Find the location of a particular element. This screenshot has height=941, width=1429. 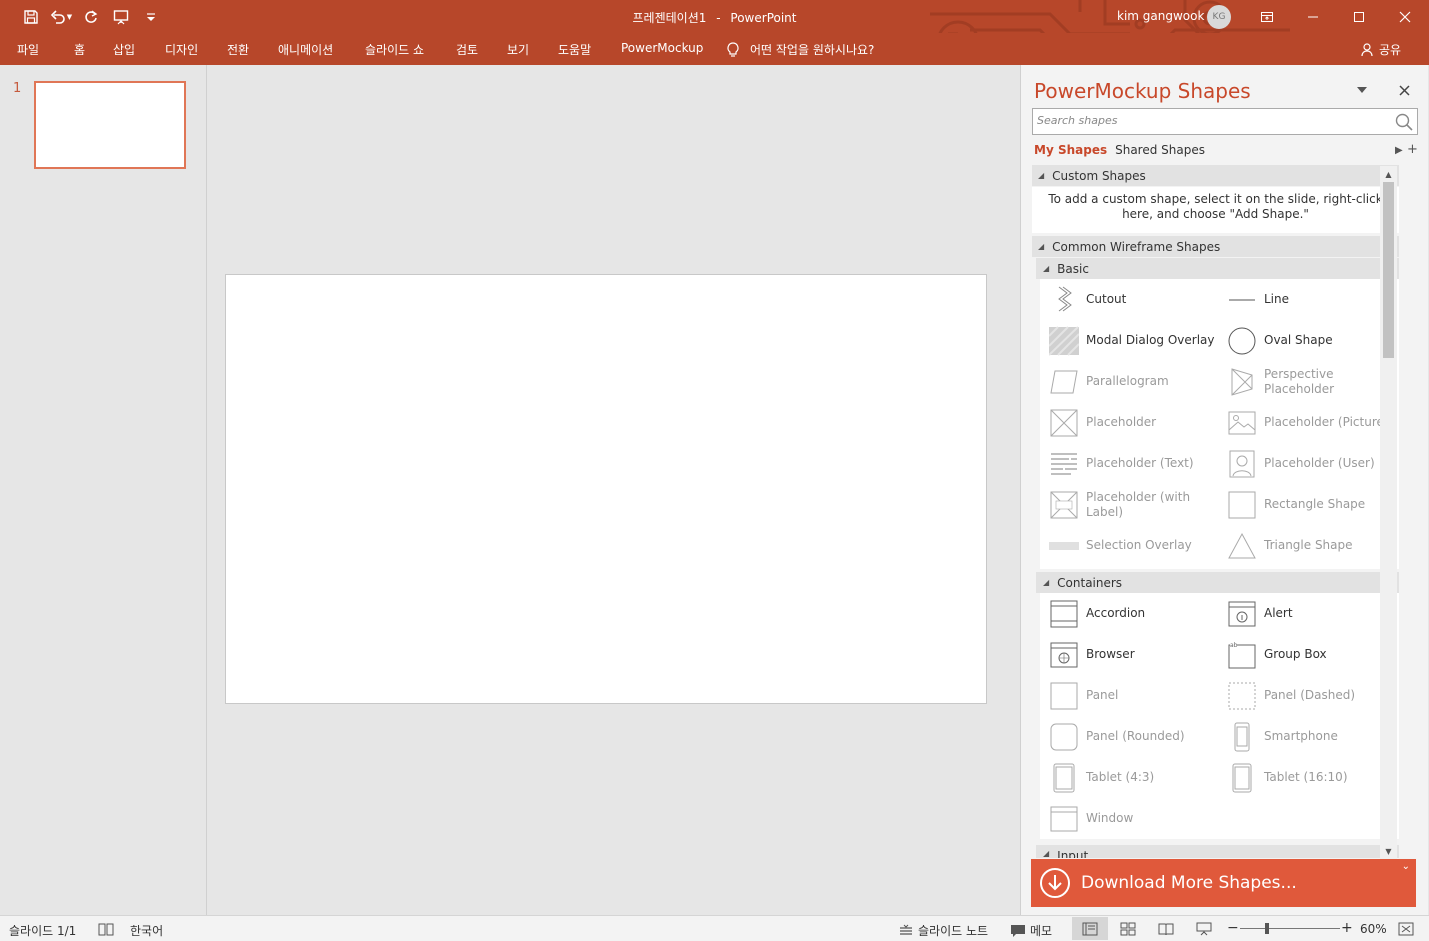

input-header: ◢ Input is located at coordinates (1217, 851).